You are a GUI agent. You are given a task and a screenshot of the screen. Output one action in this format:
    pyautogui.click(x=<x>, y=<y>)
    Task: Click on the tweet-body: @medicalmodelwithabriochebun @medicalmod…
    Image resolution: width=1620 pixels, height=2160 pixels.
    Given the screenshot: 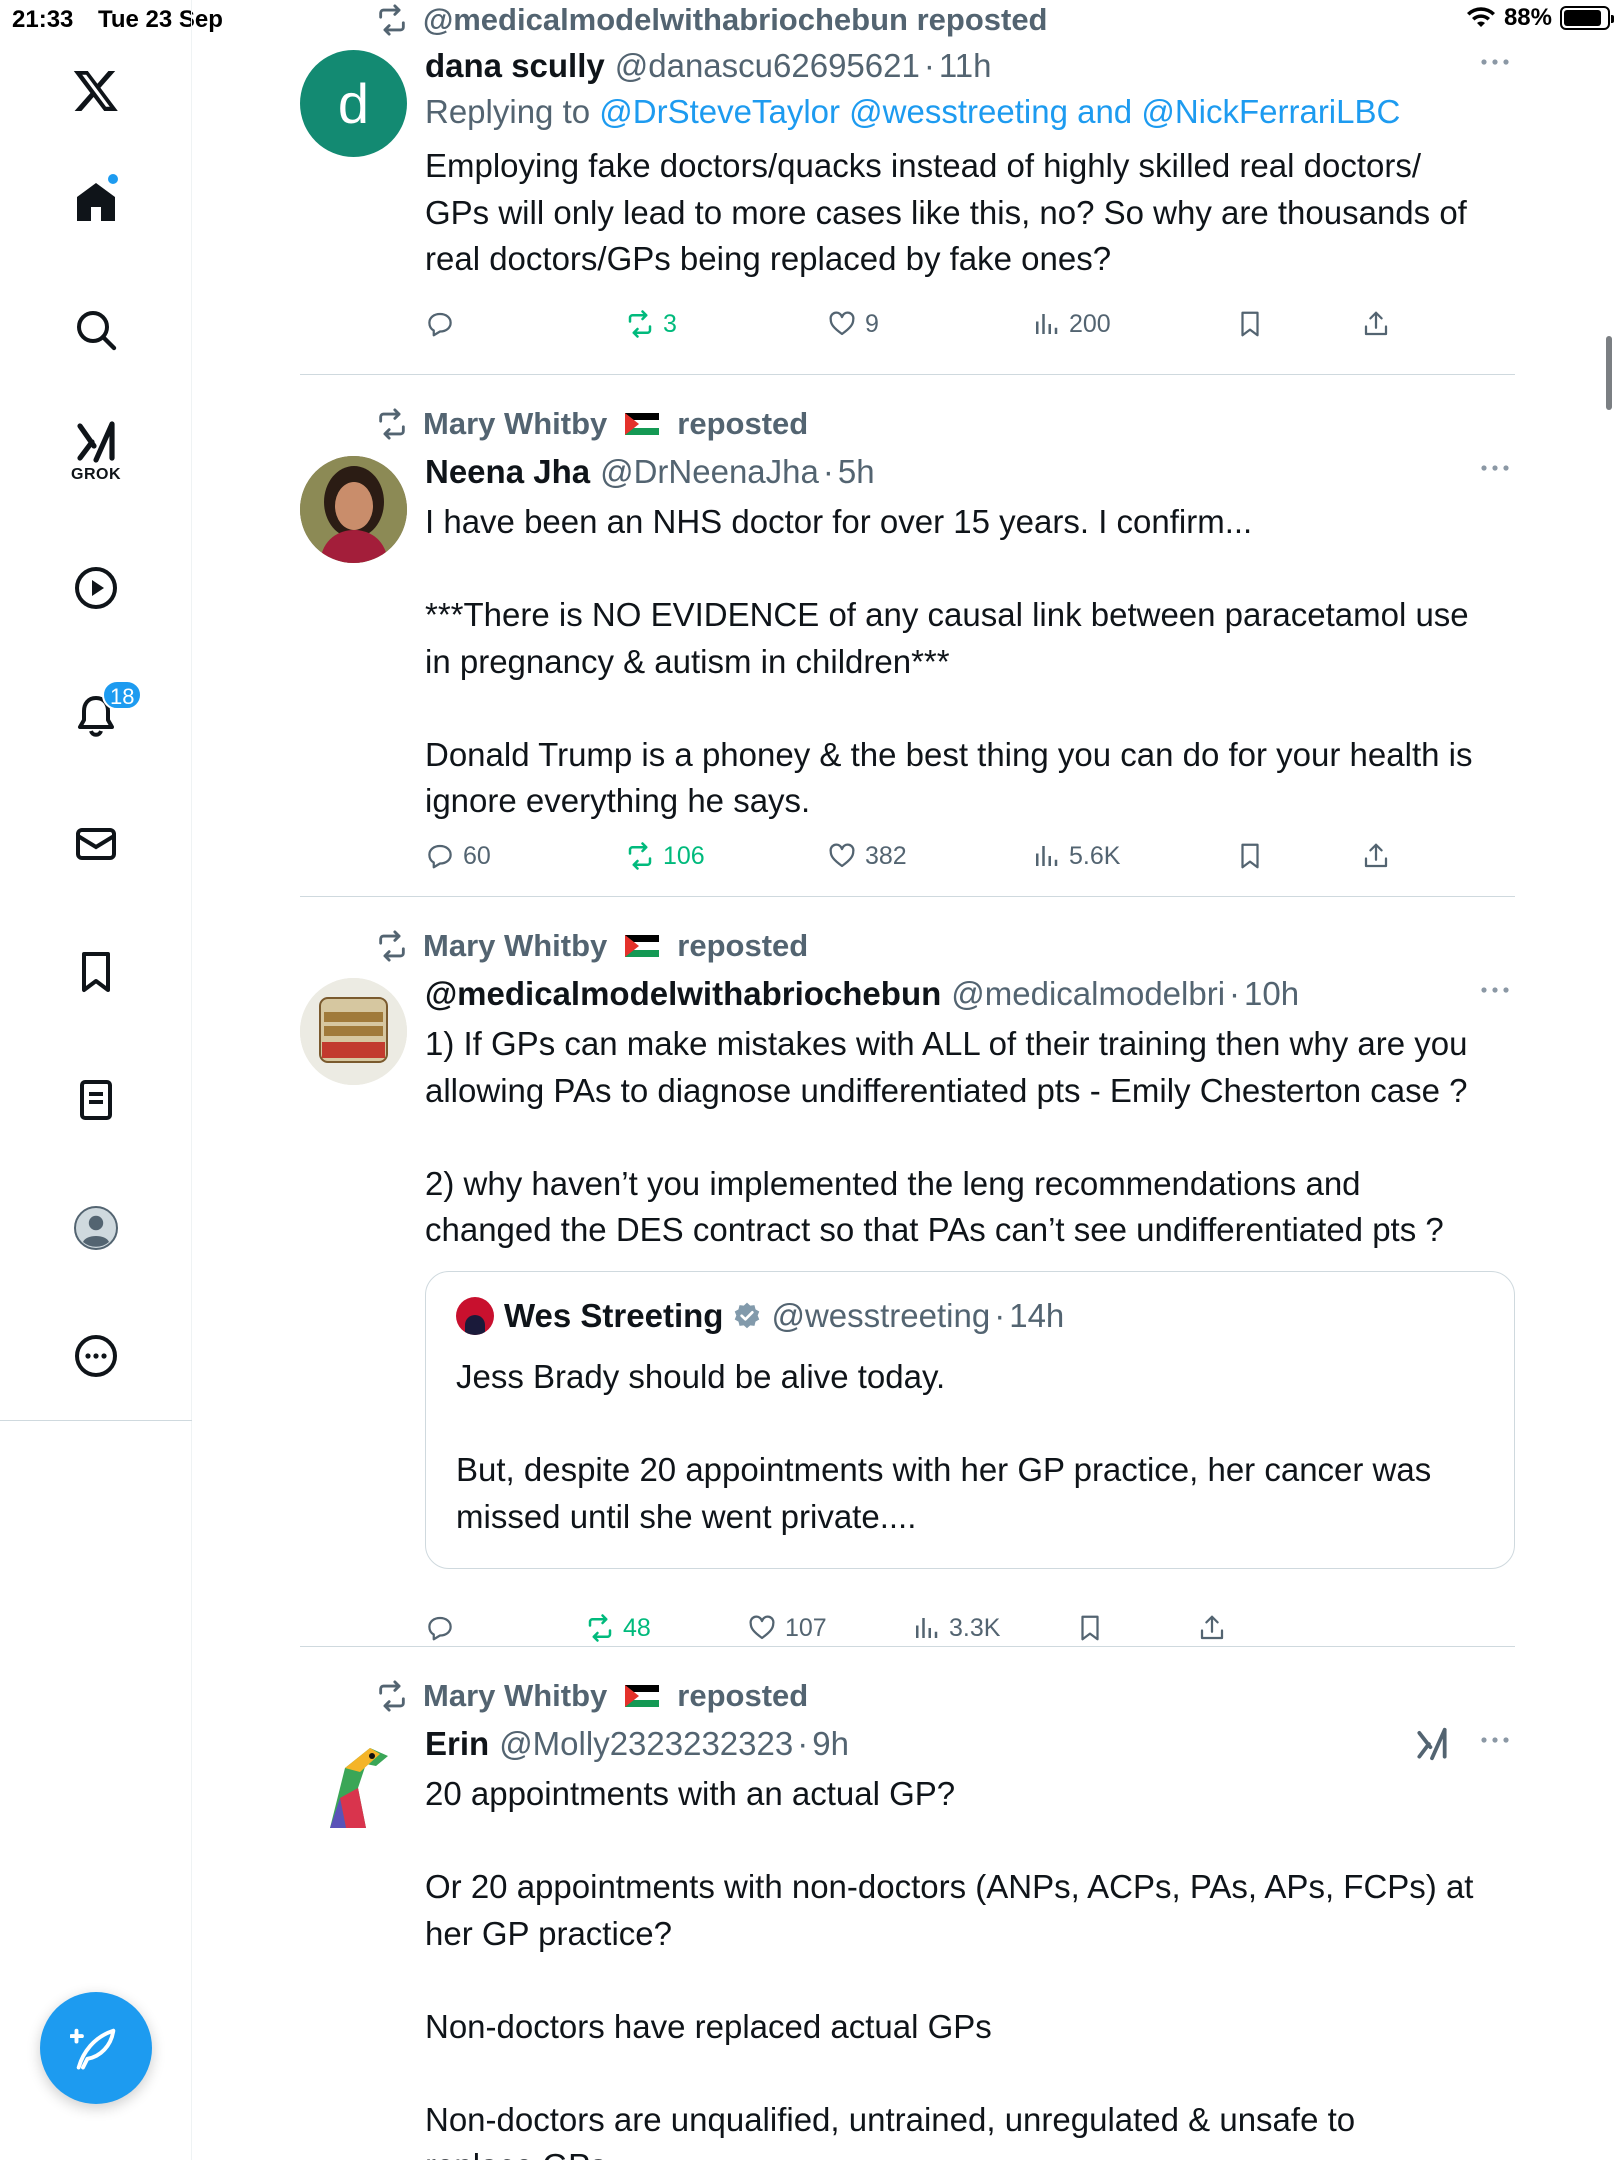 What is the action you would take?
    pyautogui.click(x=970, y=1112)
    